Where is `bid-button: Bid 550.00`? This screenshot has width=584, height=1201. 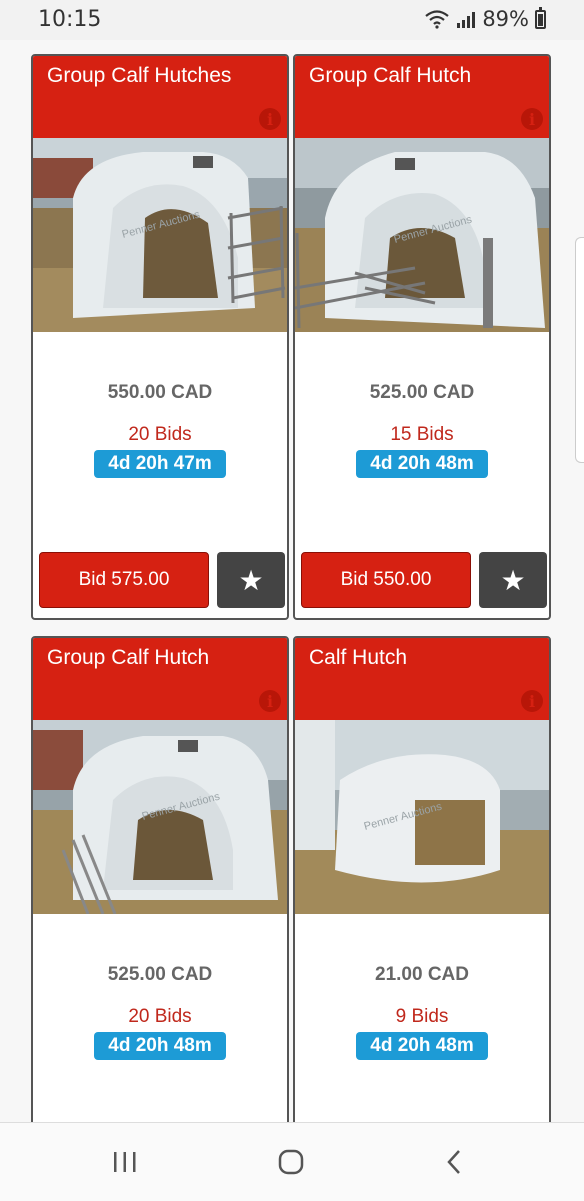 bid-button: Bid 550.00 is located at coordinates (386, 580).